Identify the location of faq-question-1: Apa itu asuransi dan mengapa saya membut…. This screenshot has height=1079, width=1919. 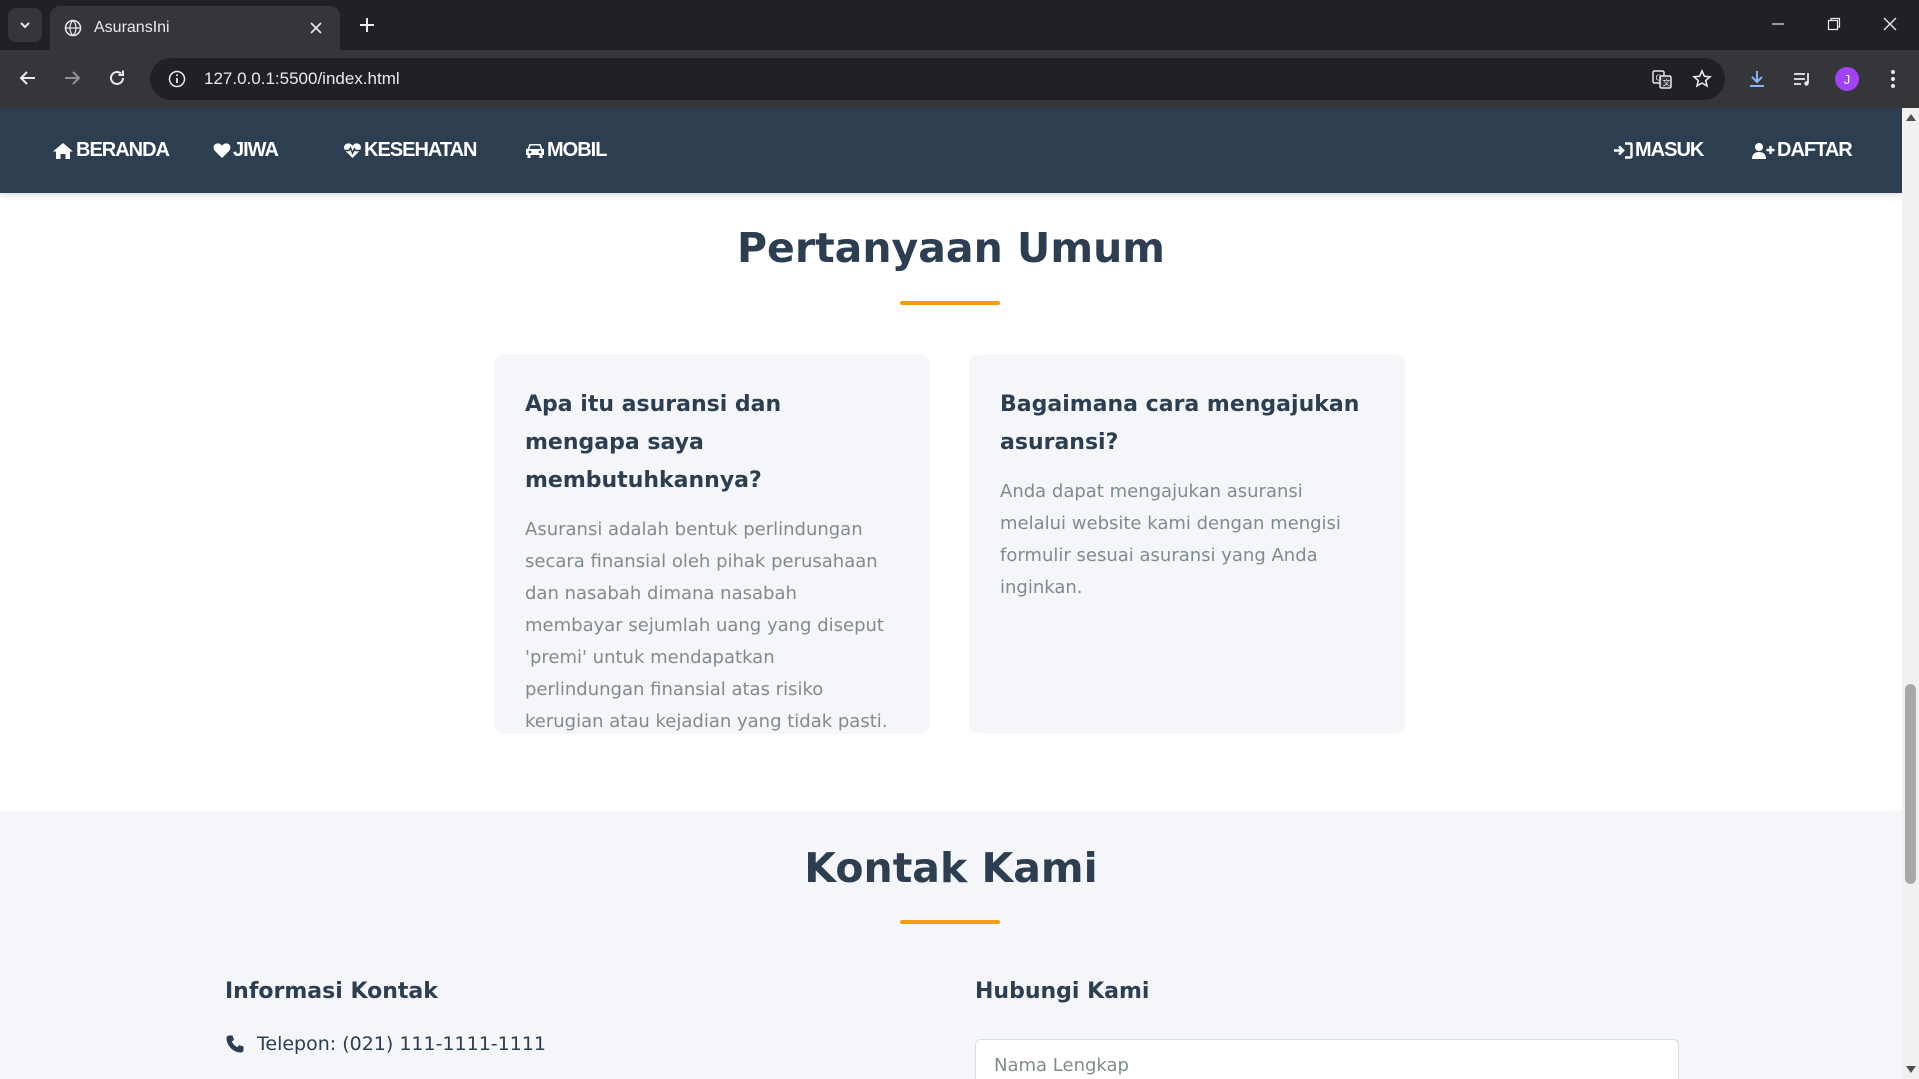
(653, 442).